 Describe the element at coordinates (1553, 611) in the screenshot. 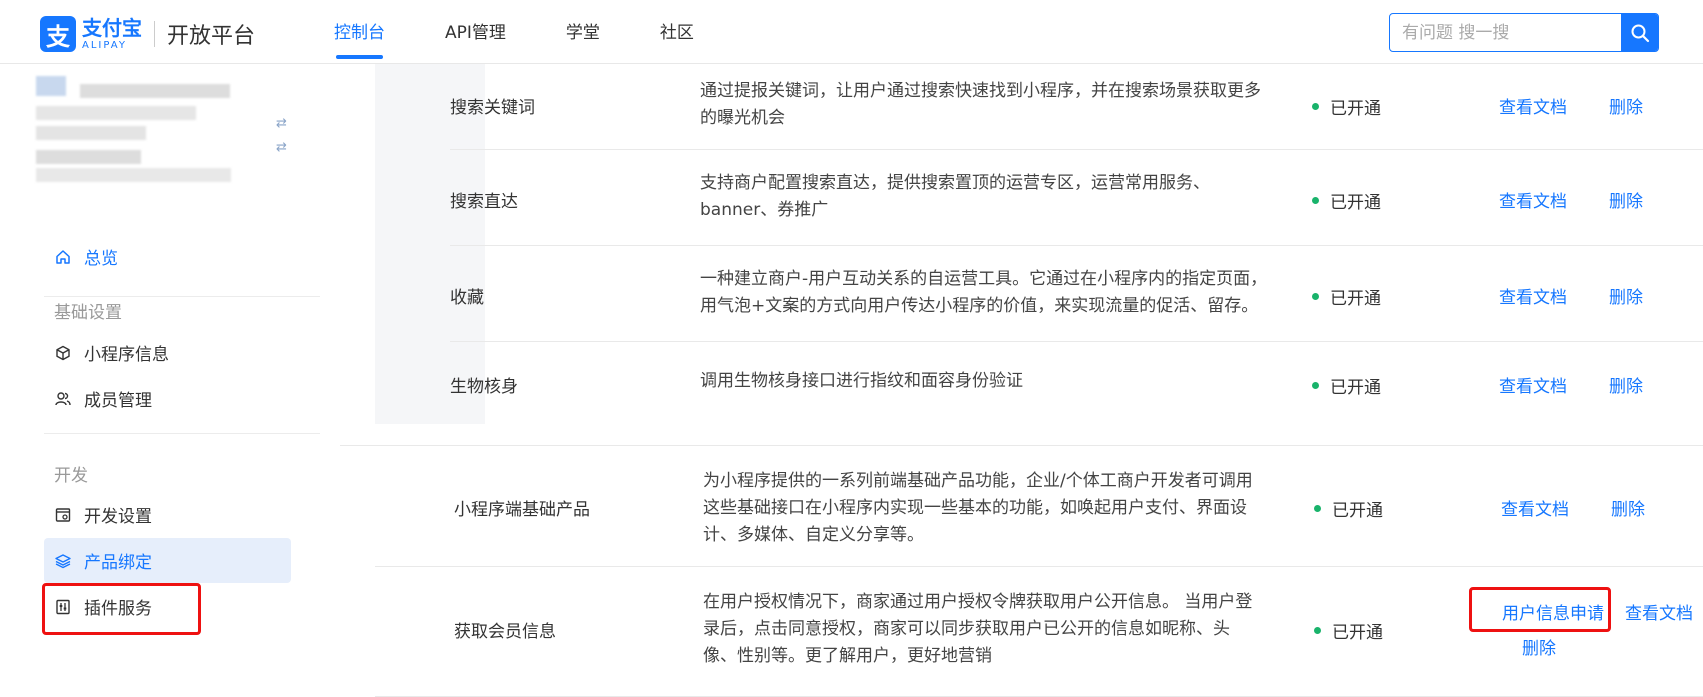

I see `user-info-apply-link: 用户信息申请` at that location.